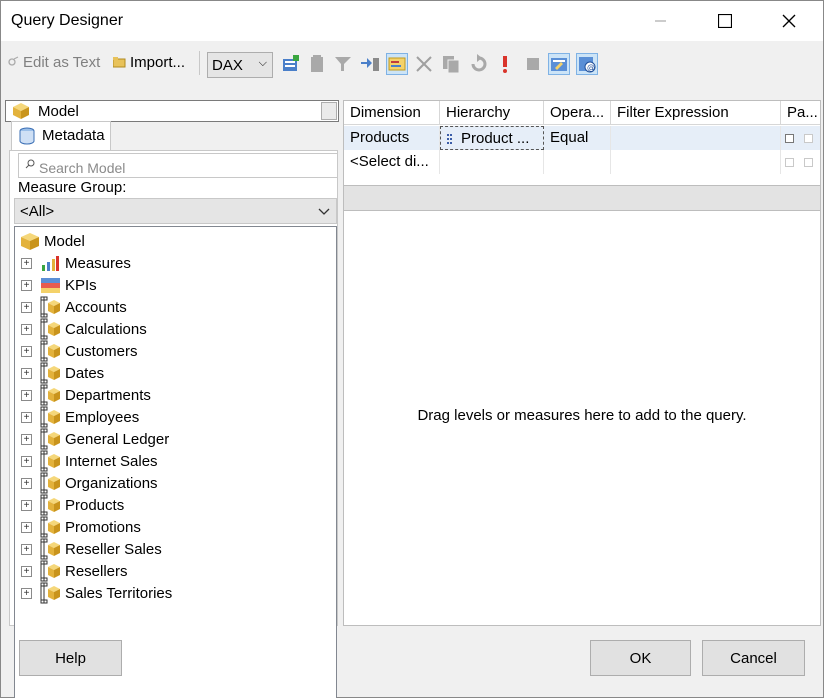  I want to click on tree-item-organizations: + Organizations, so click(89, 483).